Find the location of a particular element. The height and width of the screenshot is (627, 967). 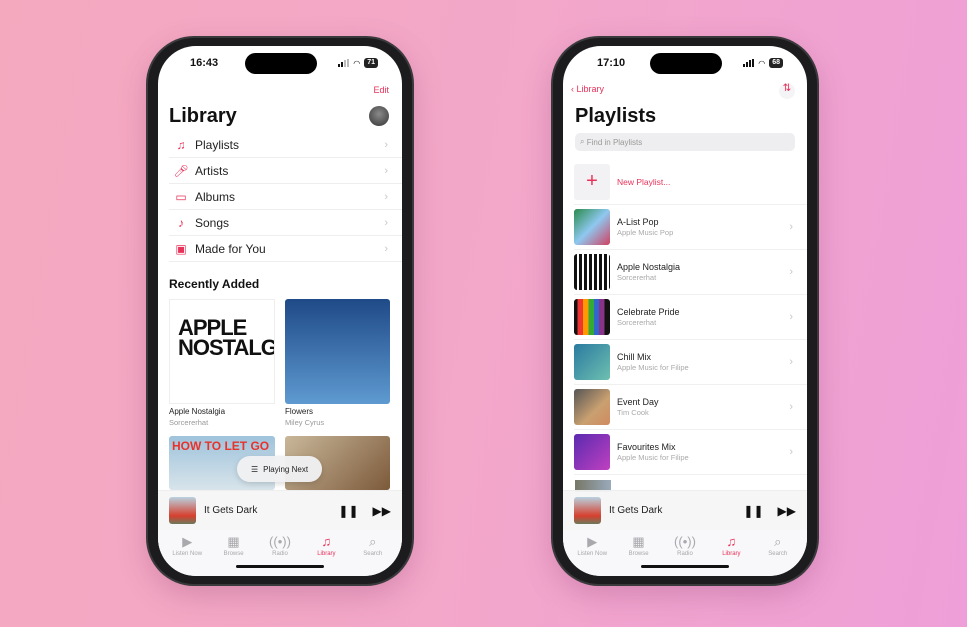

album-title: Flowers is located at coordinates (299, 411).